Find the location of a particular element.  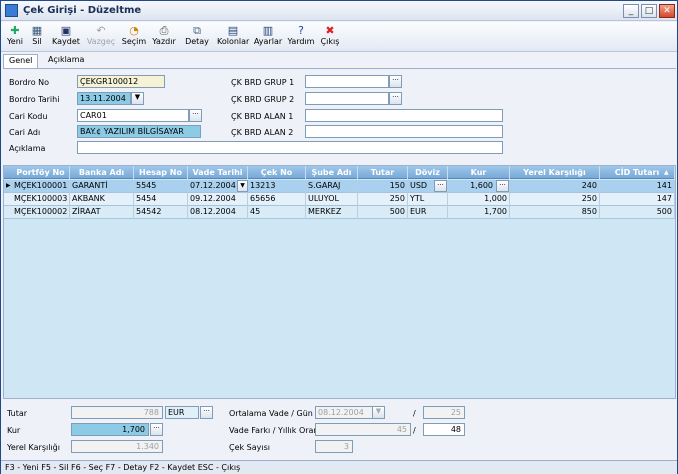

cell-hesap-no: 5454 is located at coordinates (161, 199).